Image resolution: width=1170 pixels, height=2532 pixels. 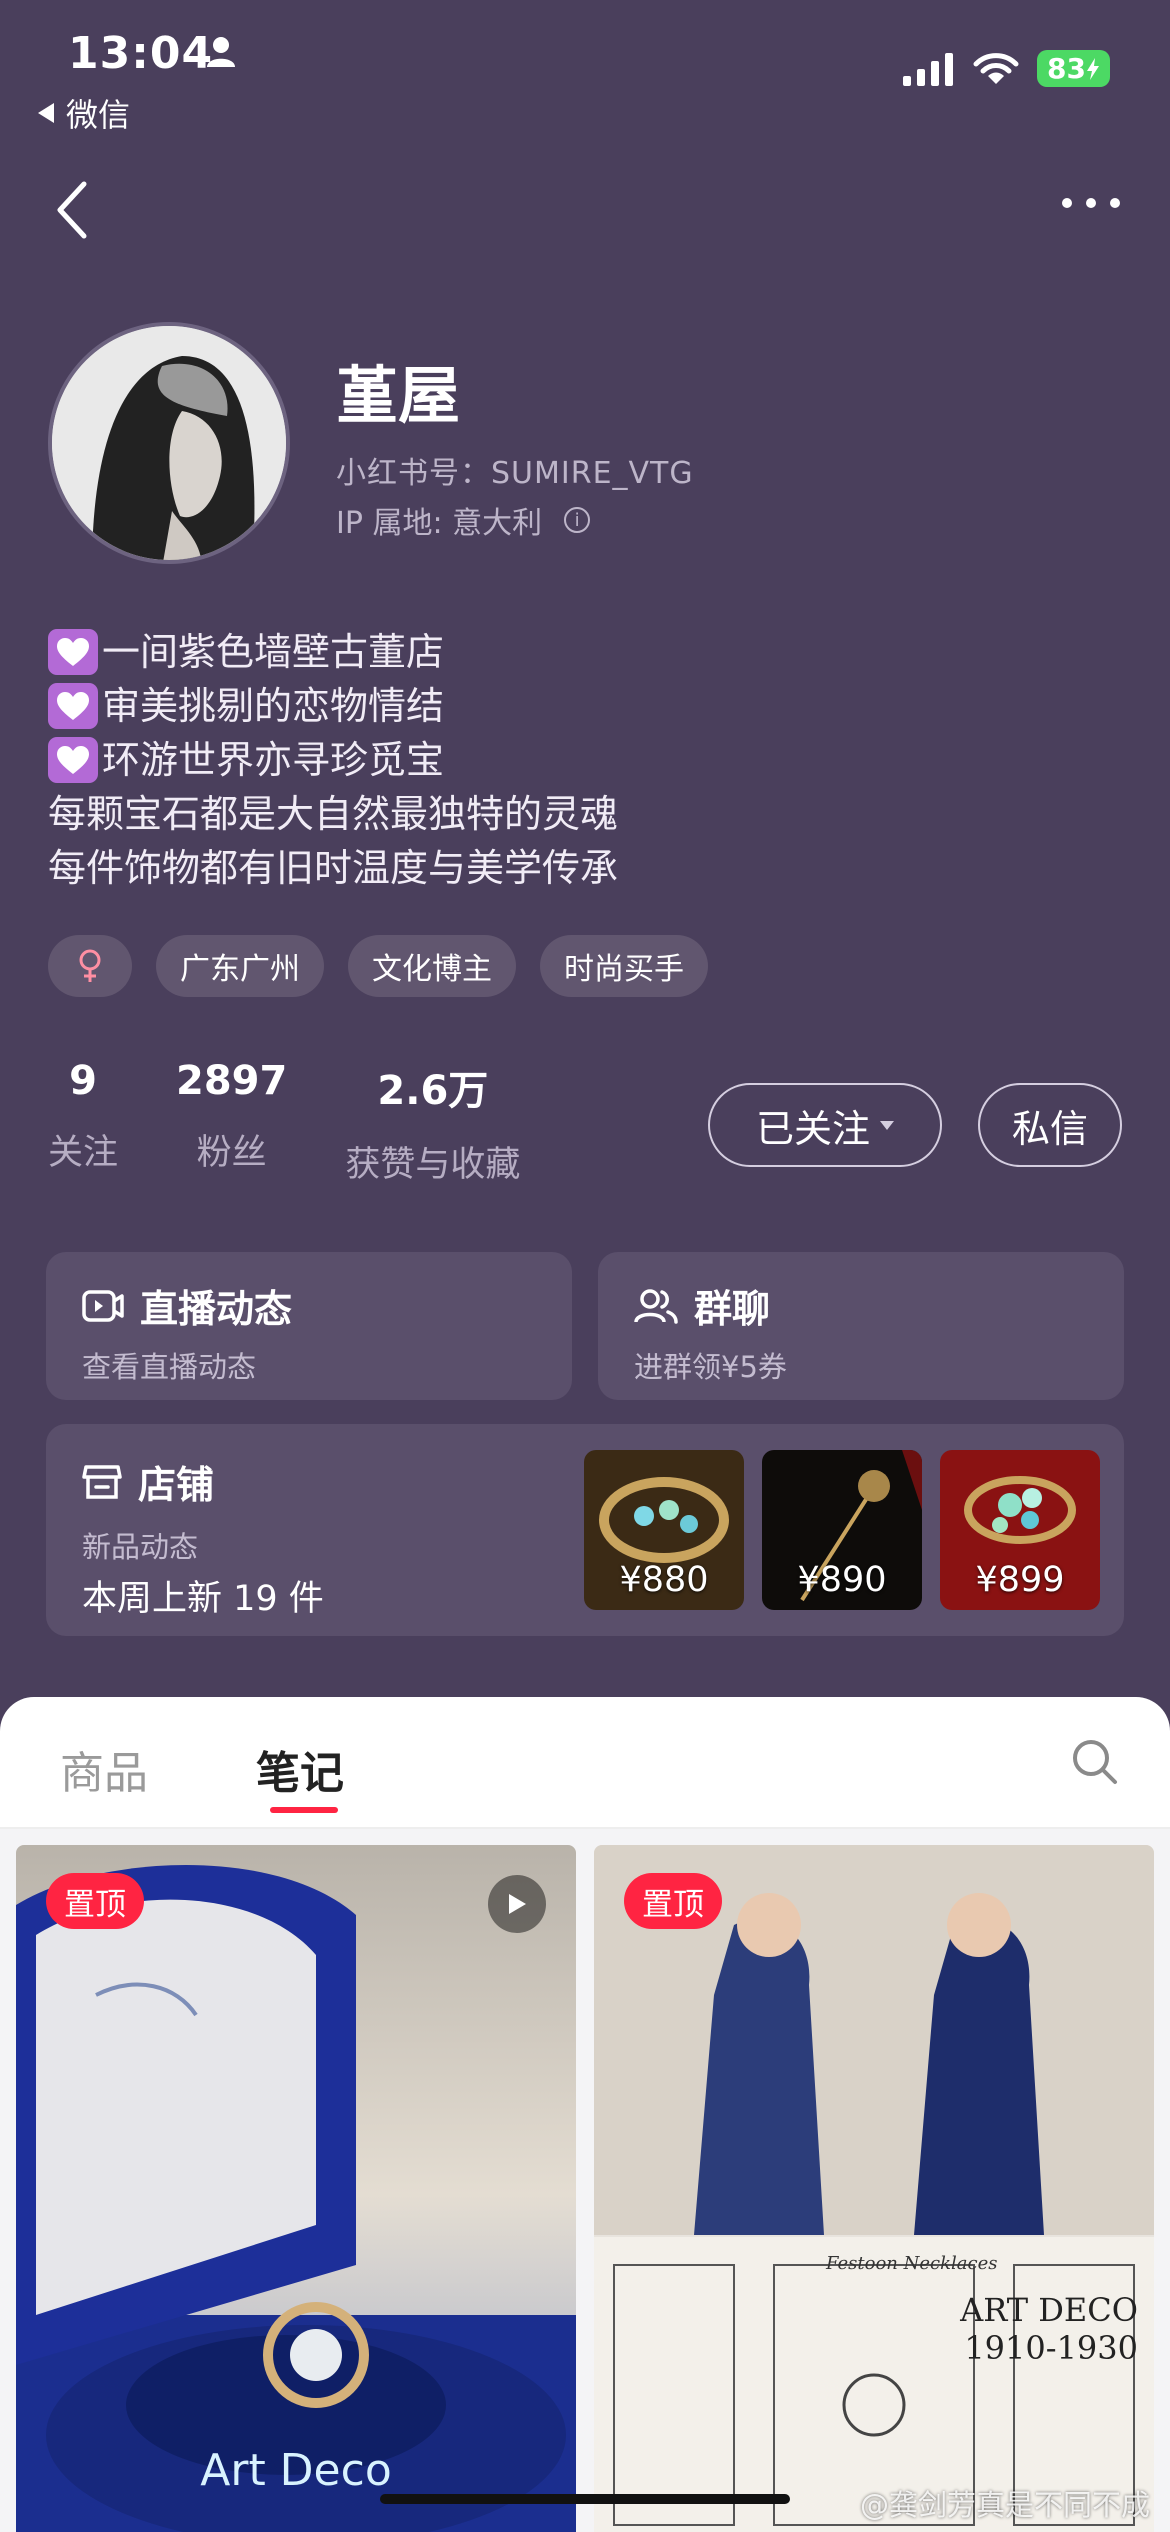 I want to click on stat-label: 粉丝, so click(x=231, y=1153).